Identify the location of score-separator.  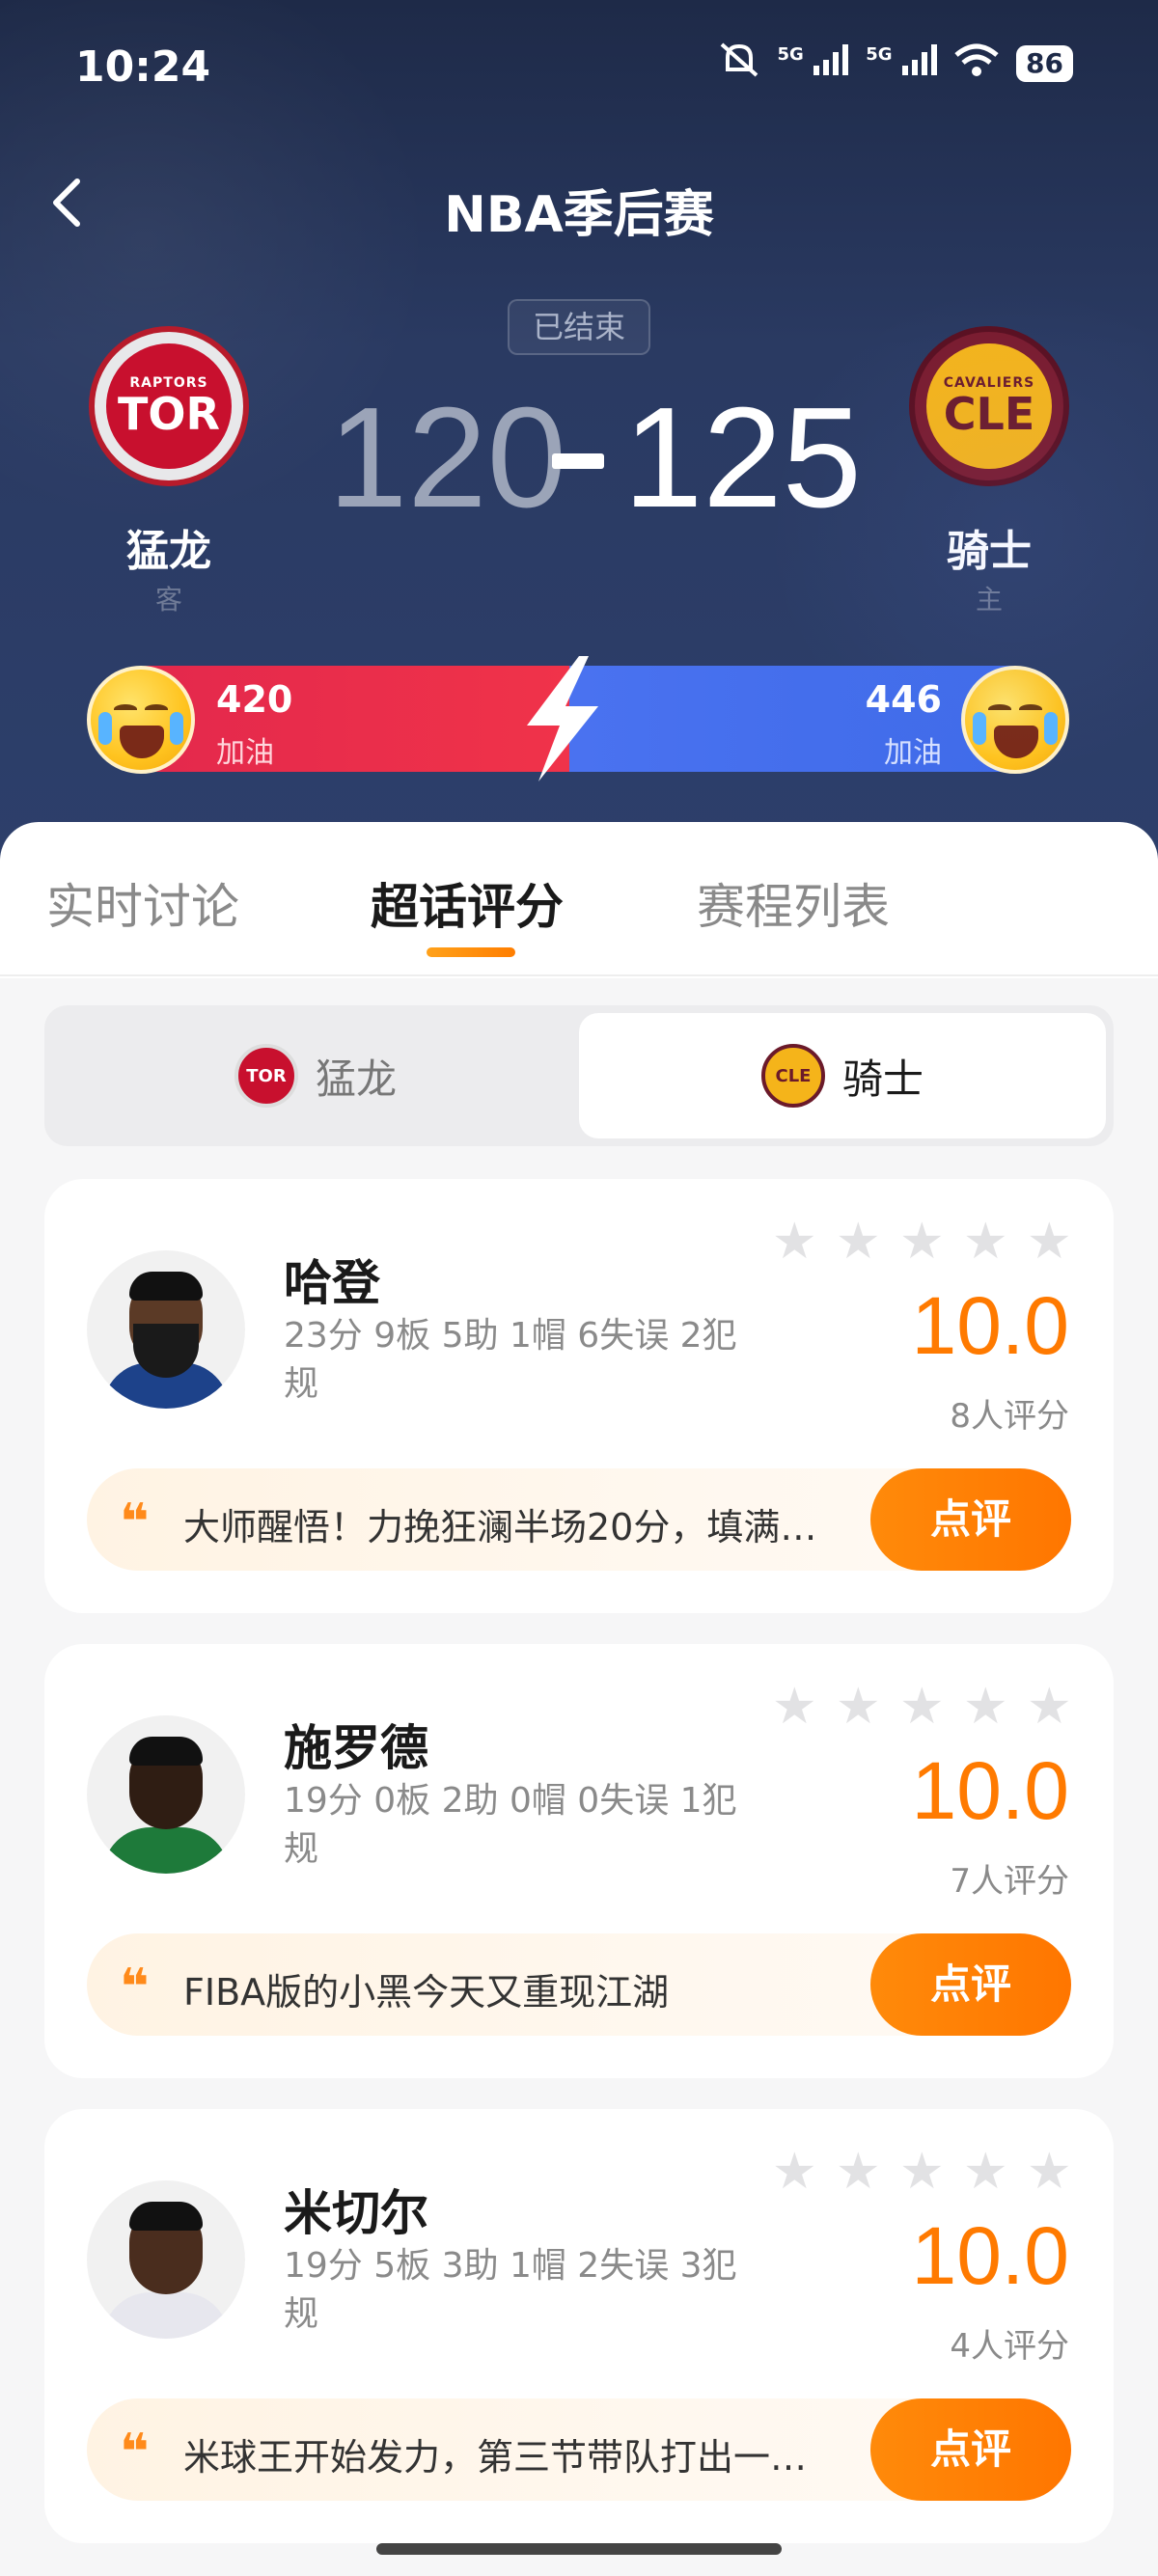
(578, 461).